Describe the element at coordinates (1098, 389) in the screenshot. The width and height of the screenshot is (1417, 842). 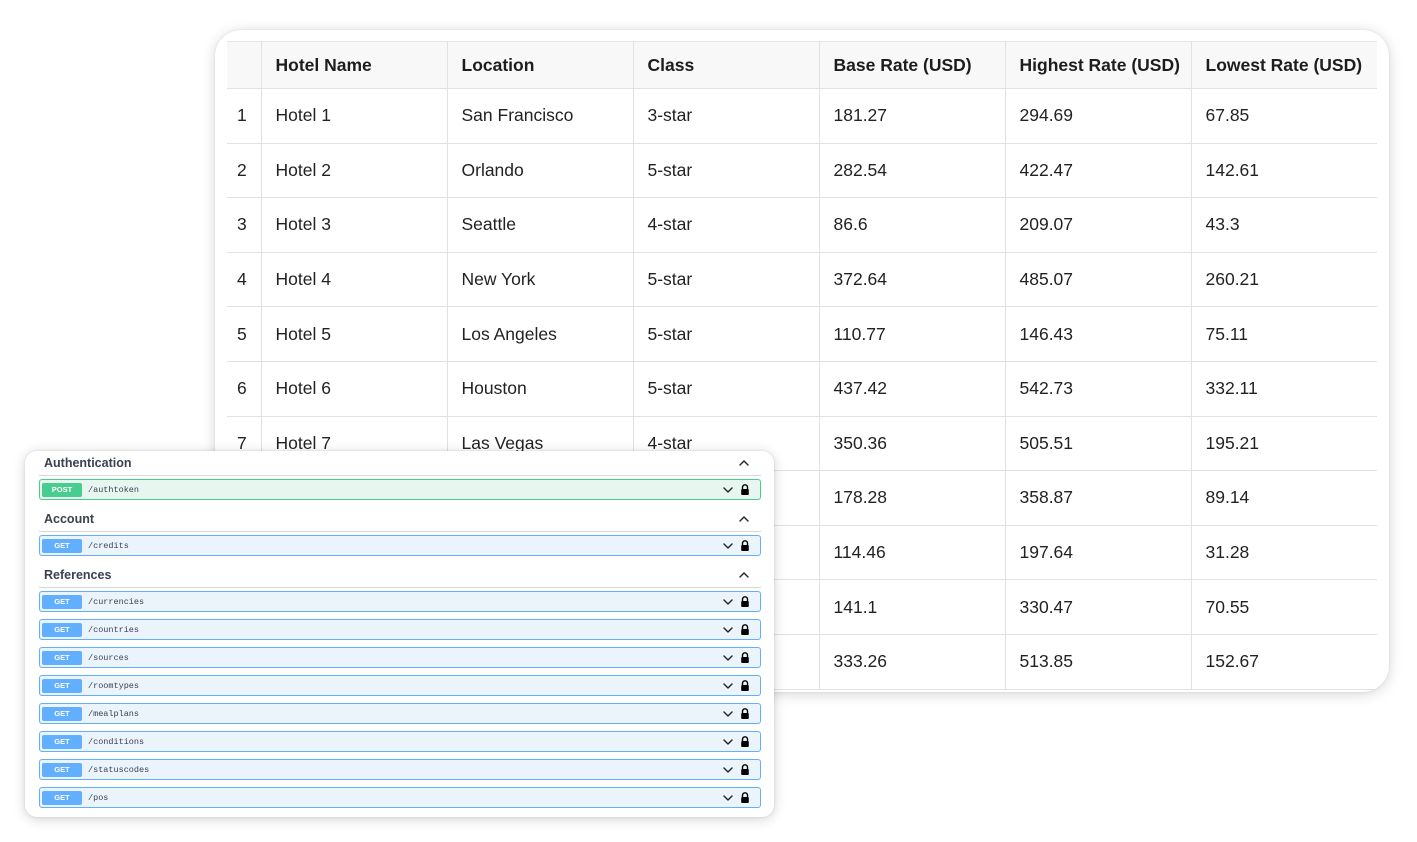
I see `cell-highest-rate: 542.73` at that location.